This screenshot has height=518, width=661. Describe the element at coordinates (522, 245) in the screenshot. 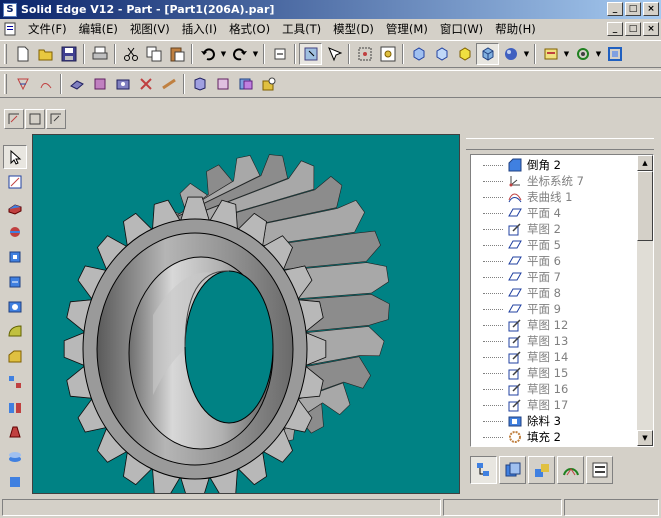

I see `tree-item: 平面 5` at that location.